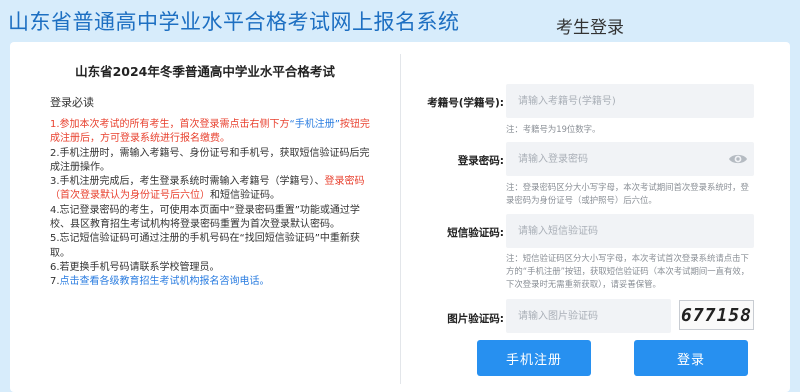  I want to click on sms-code-label: 短信验证码:, so click(475, 233).